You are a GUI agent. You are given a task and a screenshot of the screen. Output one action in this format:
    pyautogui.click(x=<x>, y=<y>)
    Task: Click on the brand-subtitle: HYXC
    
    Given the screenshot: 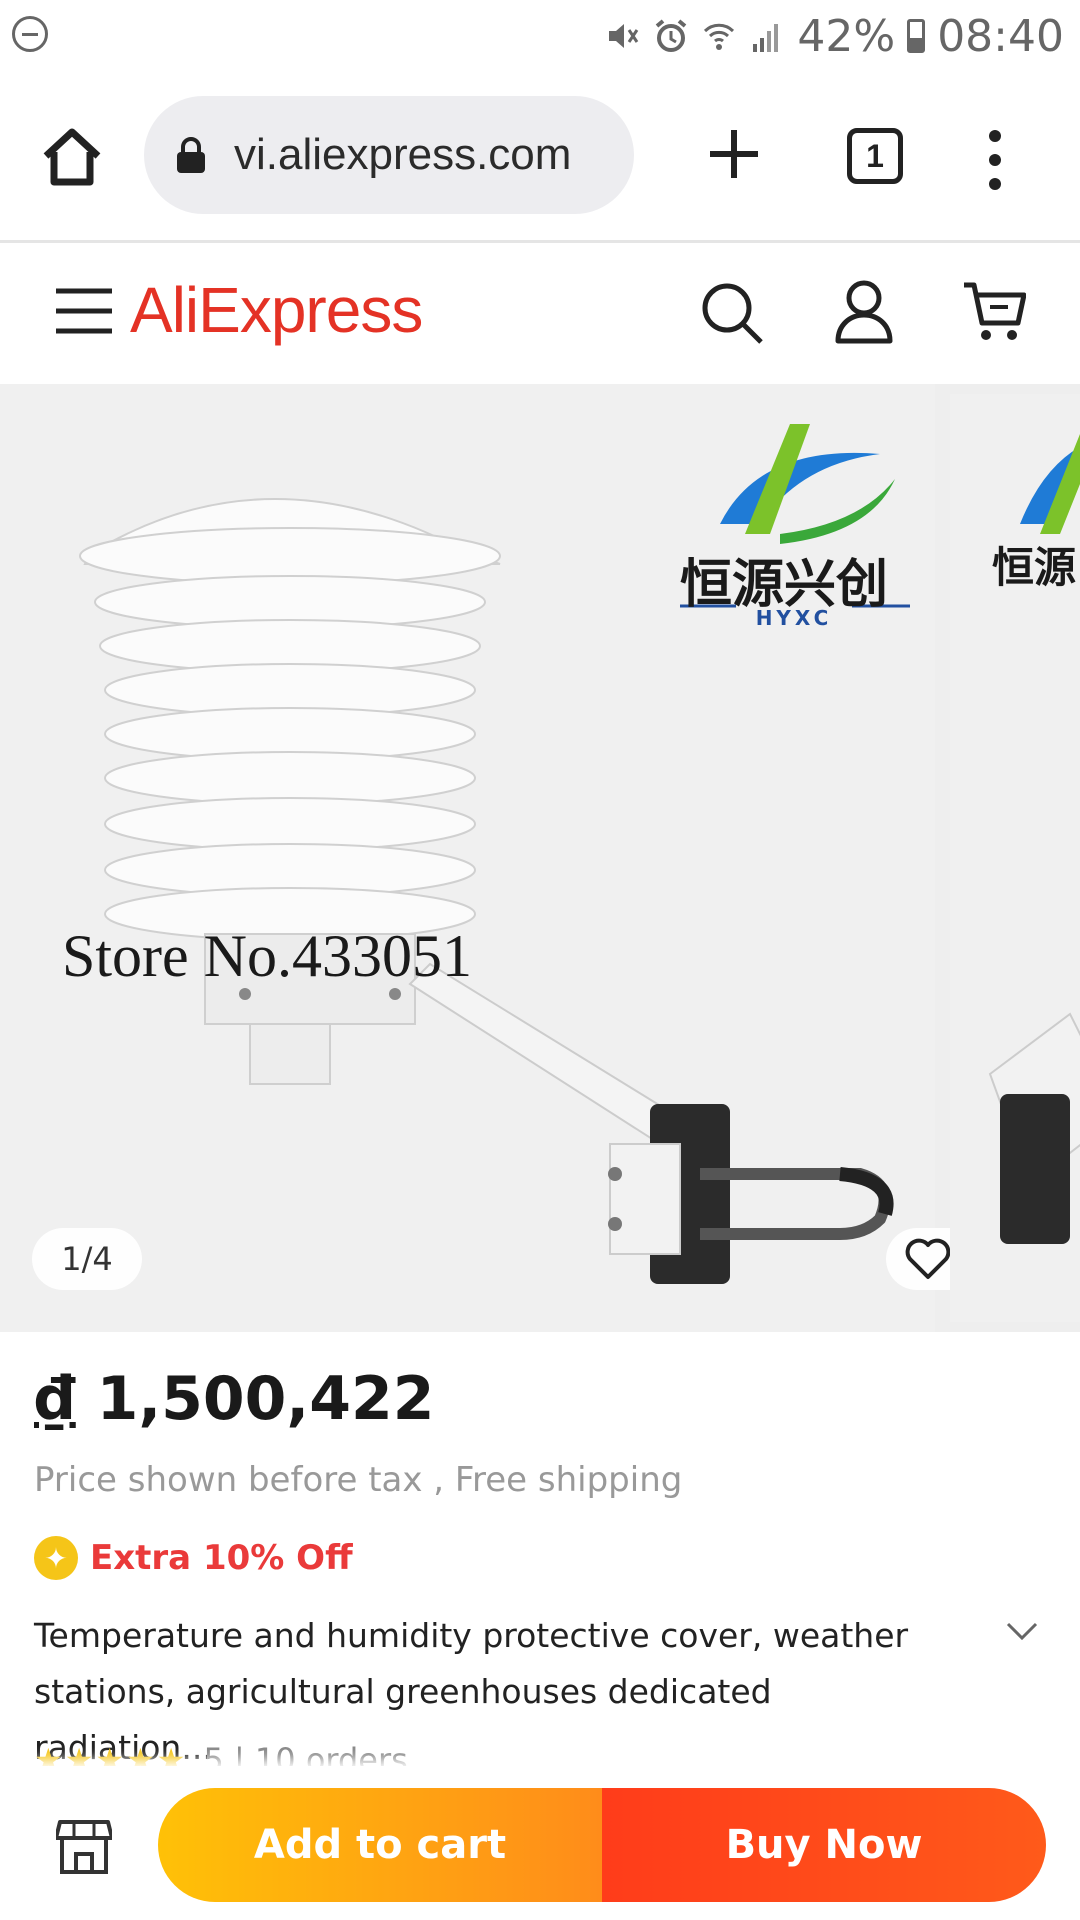 What is the action you would take?
    pyautogui.click(x=794, y=618)
    